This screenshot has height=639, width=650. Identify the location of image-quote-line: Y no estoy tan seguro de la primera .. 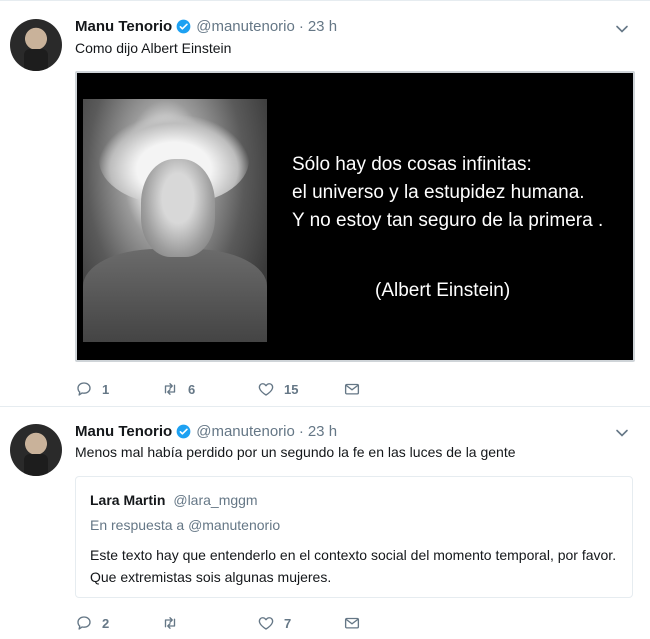
(448, 220).